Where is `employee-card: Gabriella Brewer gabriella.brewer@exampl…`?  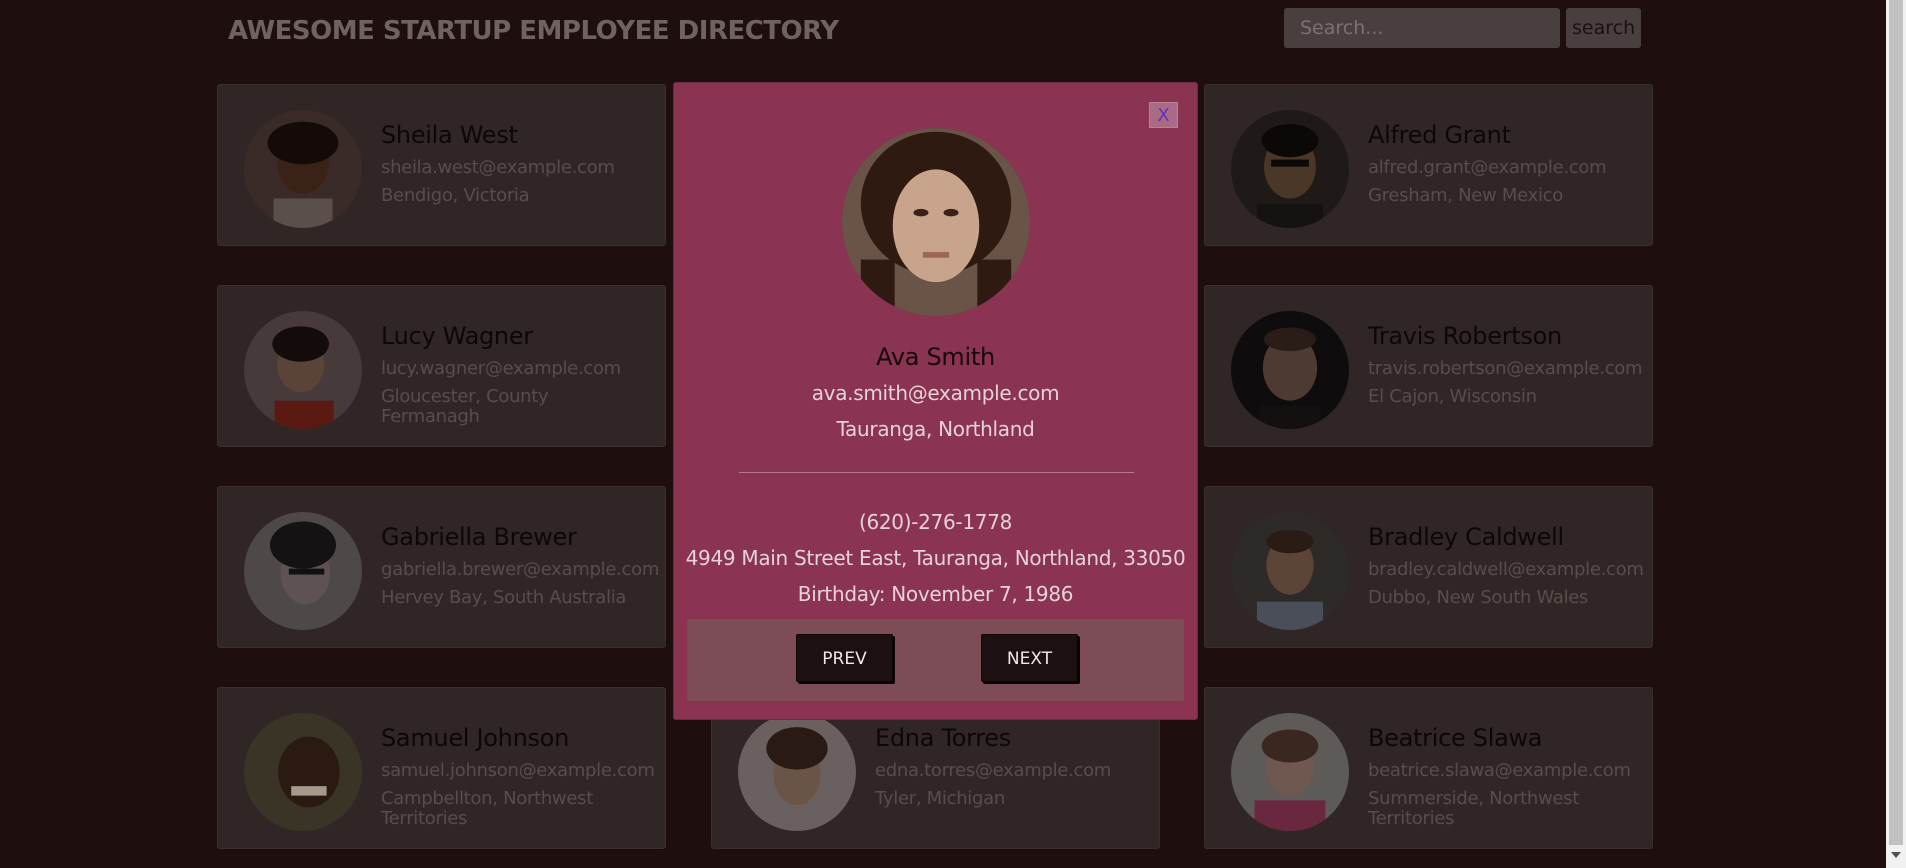 employee-card: Gabriella Brewer gabriella.brewer@exampl… is located at coordinates (441, 567).